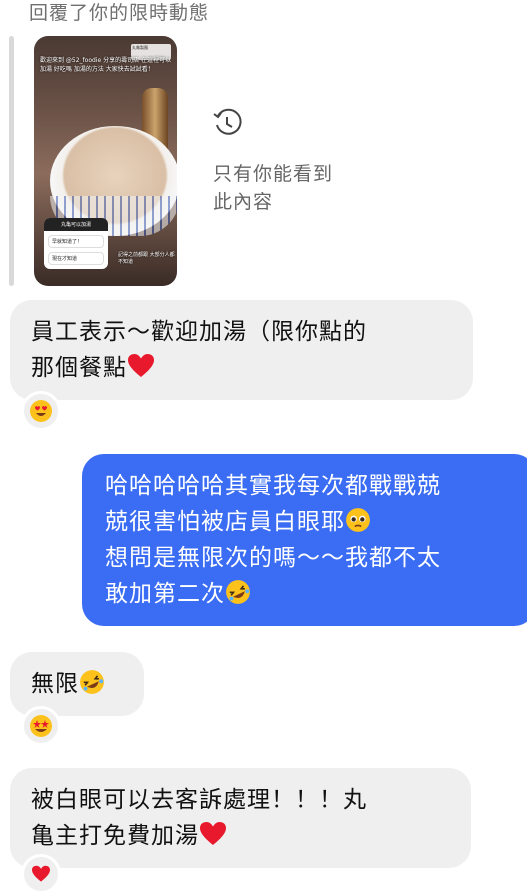  Describe the element at coordinates (199, 800) in the screenshot. I see `message-line: 被白眼可以去客訴處理！！！丸` at that location.